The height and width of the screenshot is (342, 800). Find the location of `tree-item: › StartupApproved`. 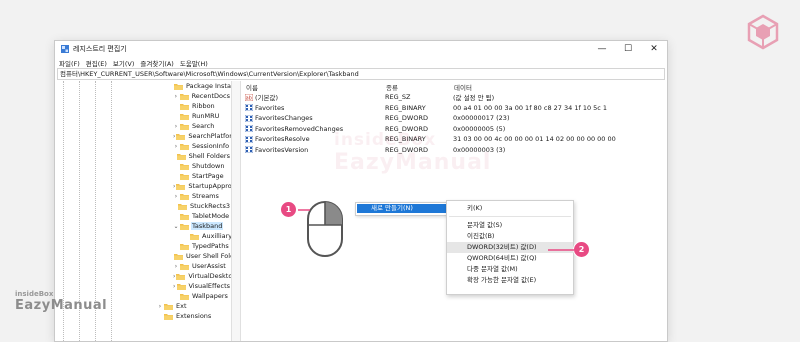

tree-item: › StartupApproved is located at coordinates (177, 186).